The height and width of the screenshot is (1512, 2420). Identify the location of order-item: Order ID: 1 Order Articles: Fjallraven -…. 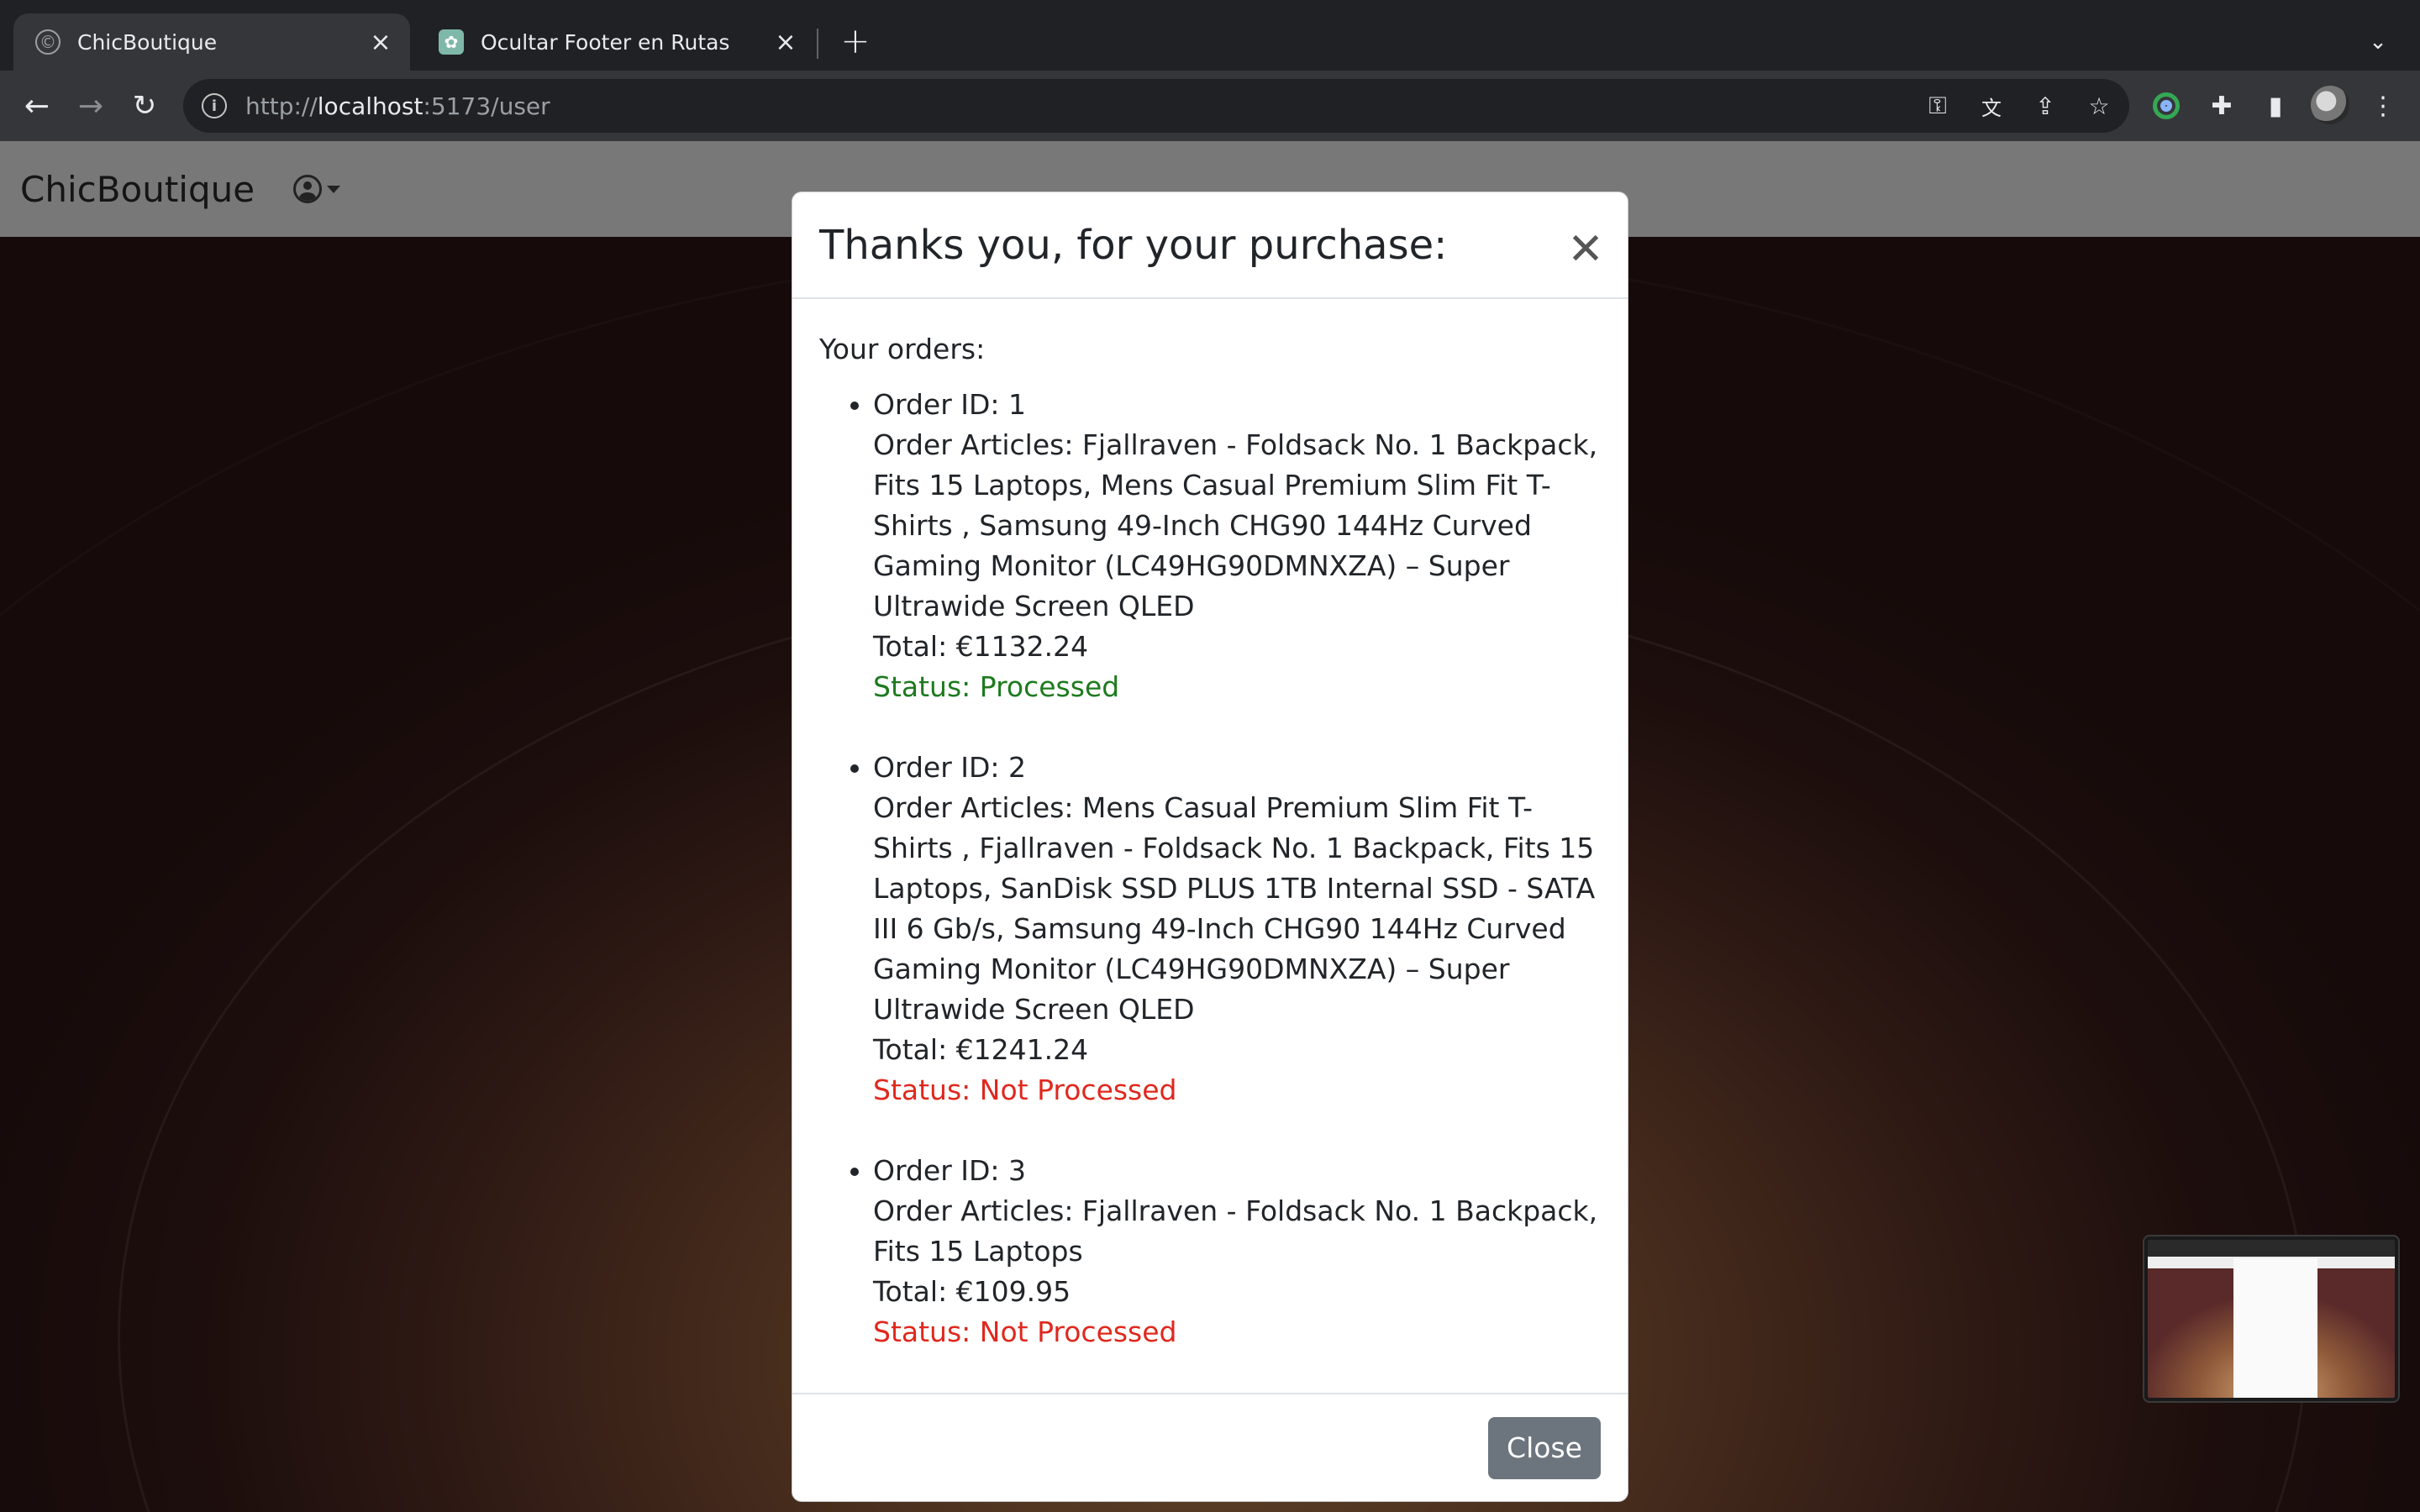
(1237, 546).